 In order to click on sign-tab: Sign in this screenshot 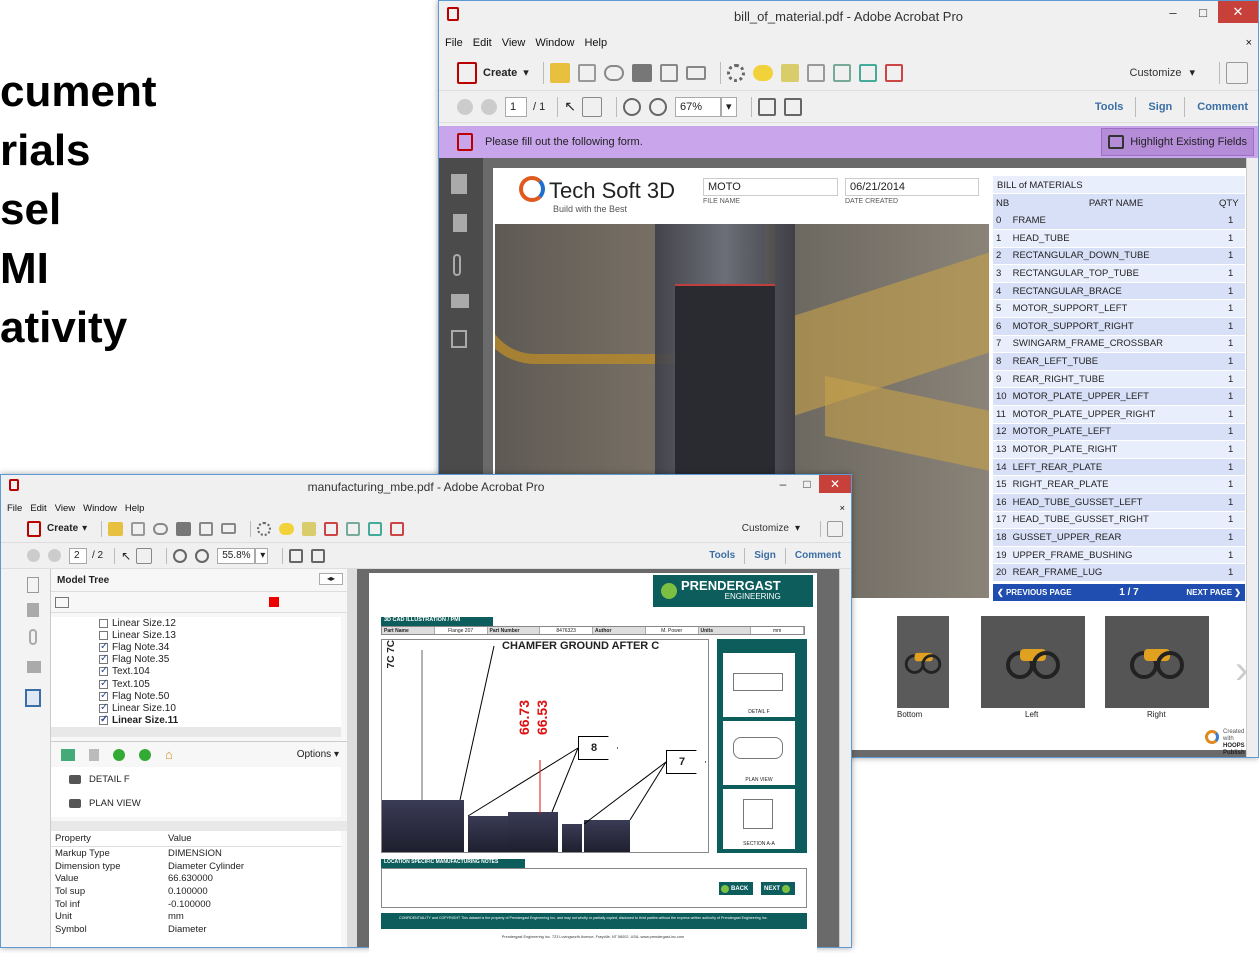, I will do `click(1160, 107)`.